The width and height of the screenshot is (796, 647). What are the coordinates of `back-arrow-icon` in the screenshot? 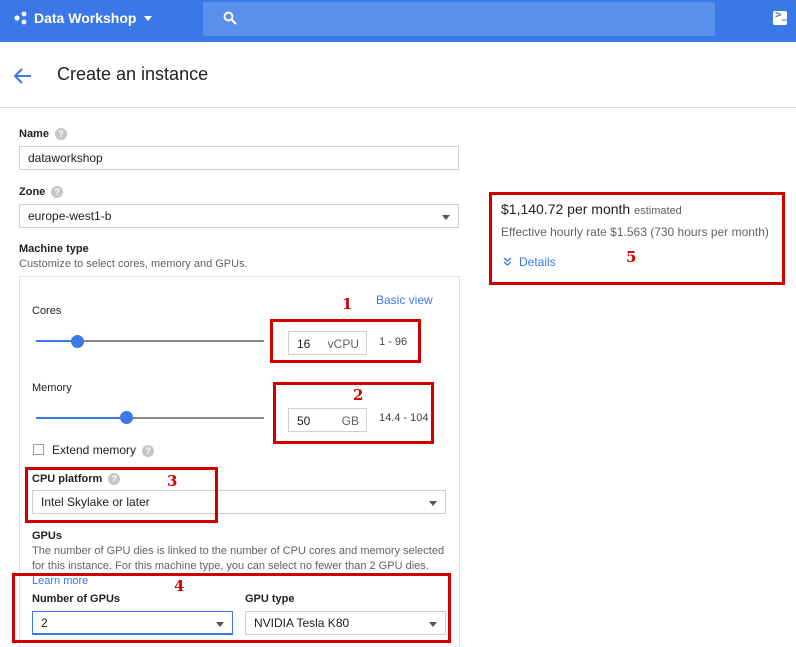 It's located at (23, 76).